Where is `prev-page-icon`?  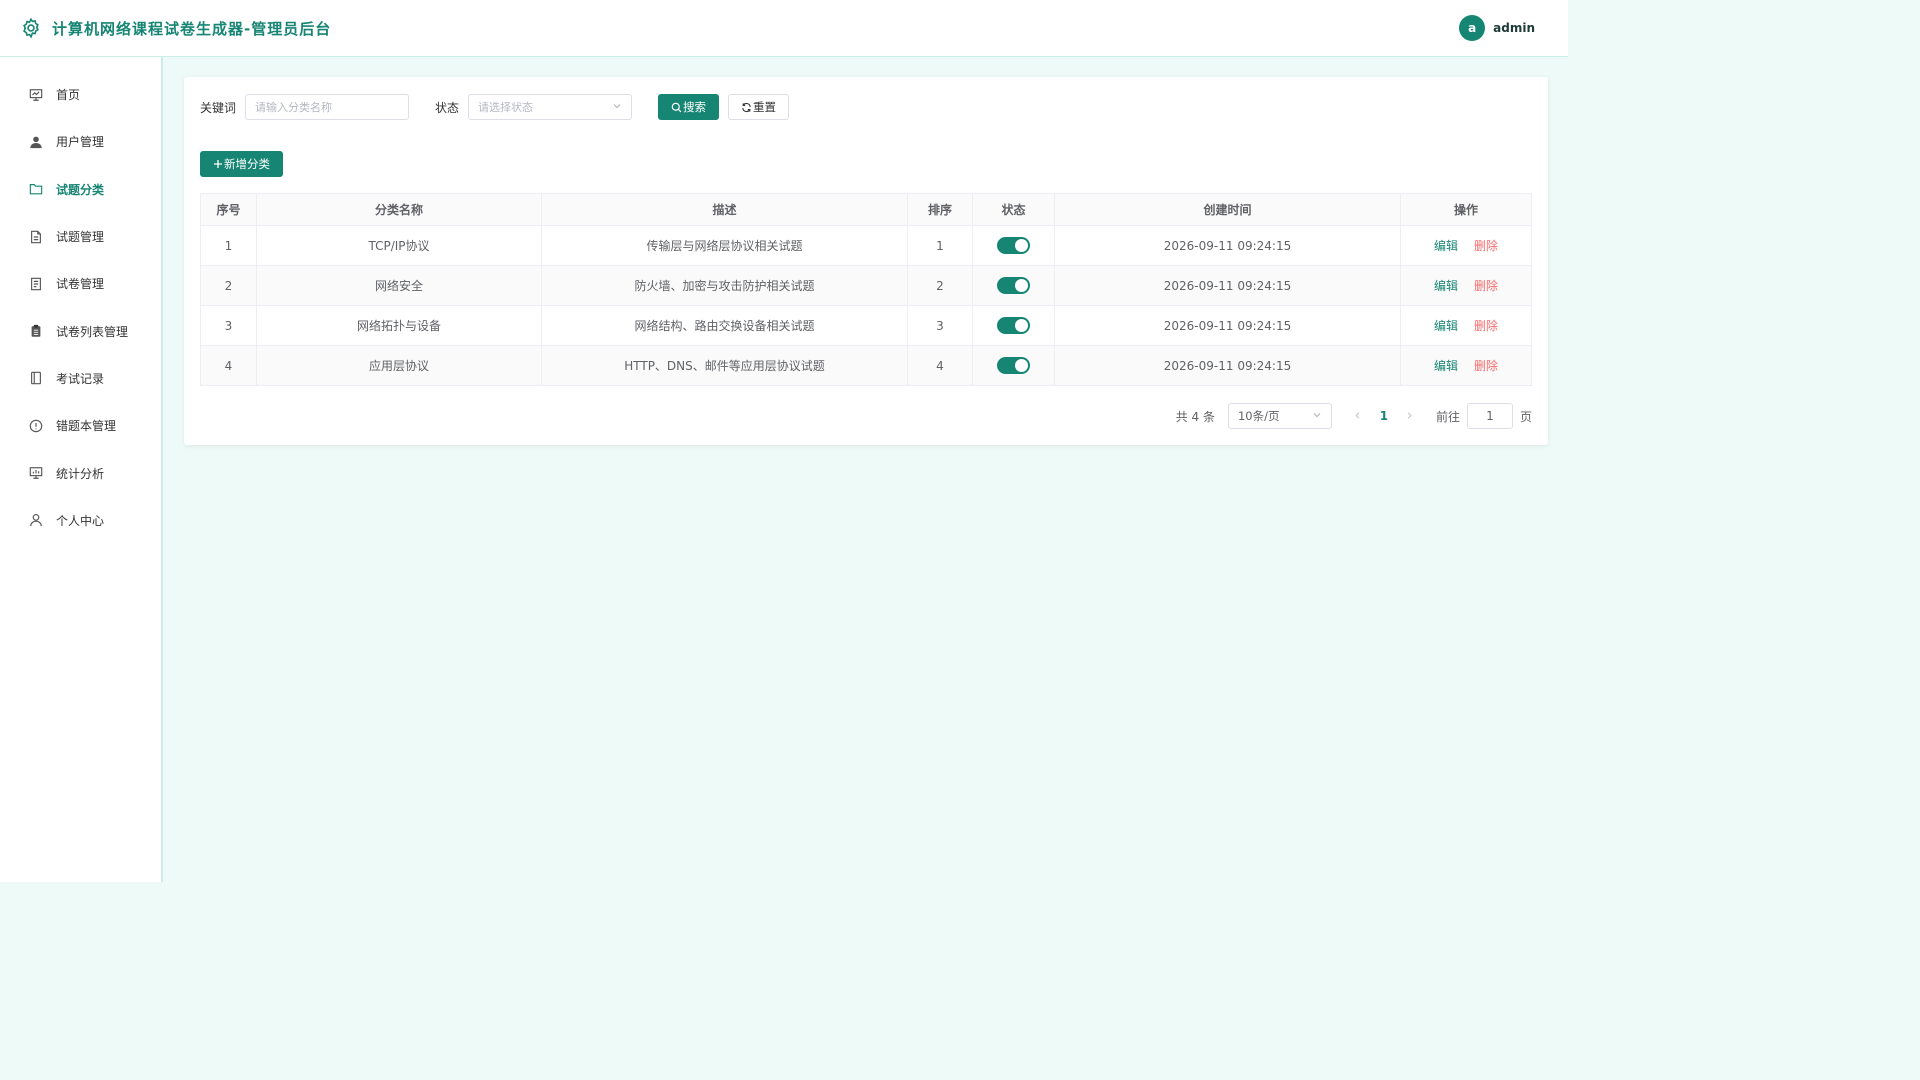
prev-page-icon is located at coordinates (1358, 416).